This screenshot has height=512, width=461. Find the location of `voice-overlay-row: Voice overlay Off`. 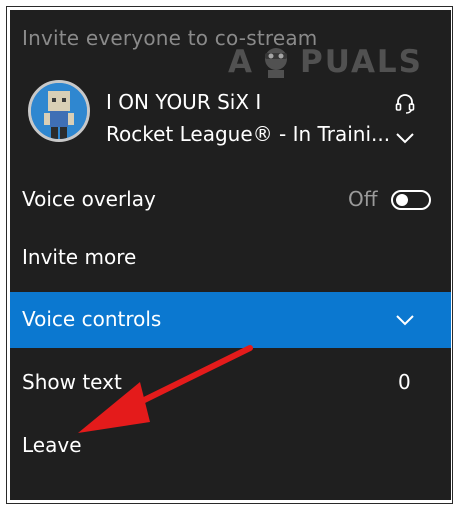

voice-overlay-row: Voice overlay Off is located at coordinates (230, 200).